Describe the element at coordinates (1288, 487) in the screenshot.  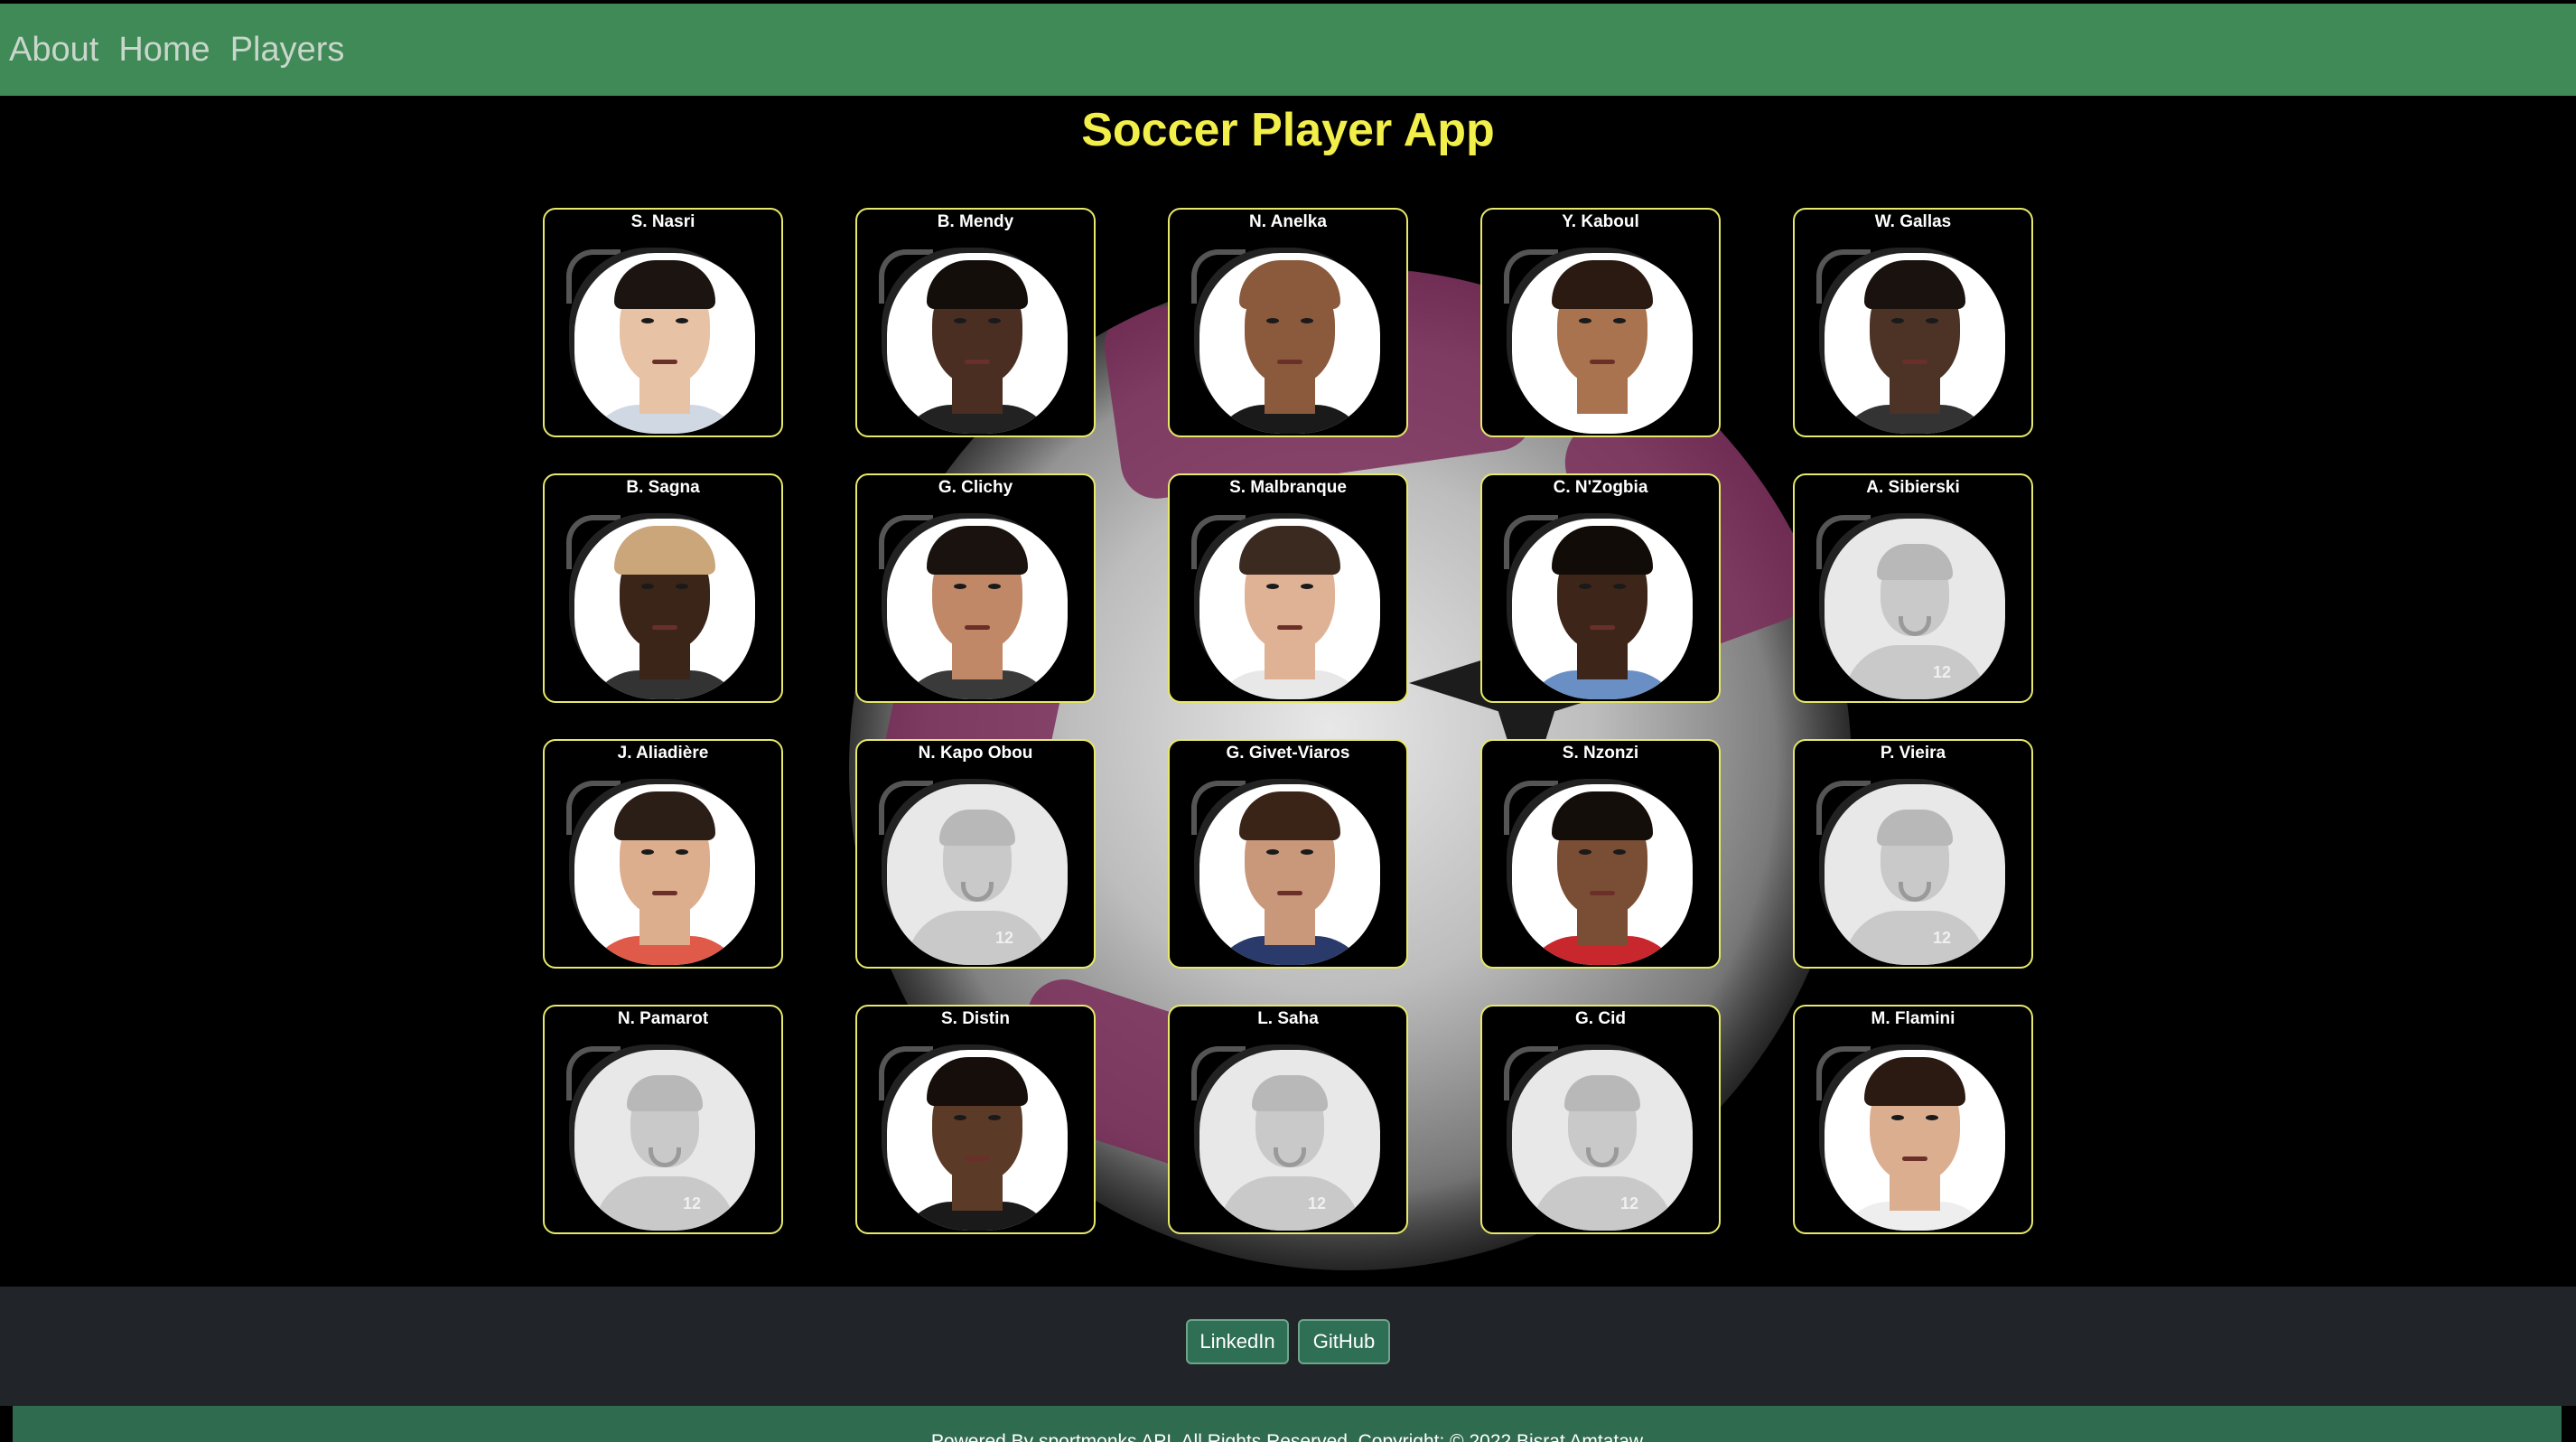
I see `player-name: S. Malbranque` at that location.